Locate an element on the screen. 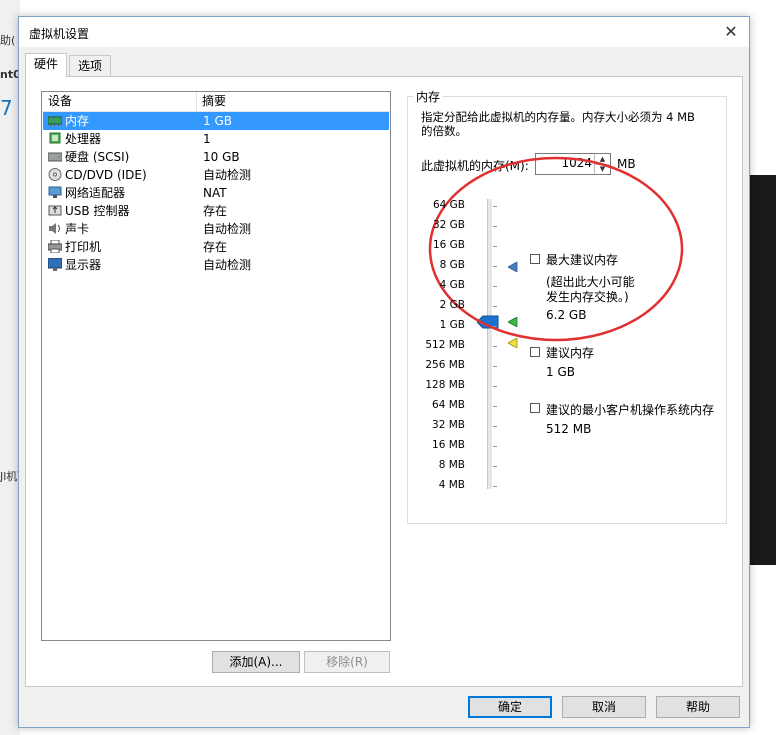 Image resolution: width=776 pixels, height=735 pixels. device-row: 显示器 自动检测 is located at coordinates (216, 265).